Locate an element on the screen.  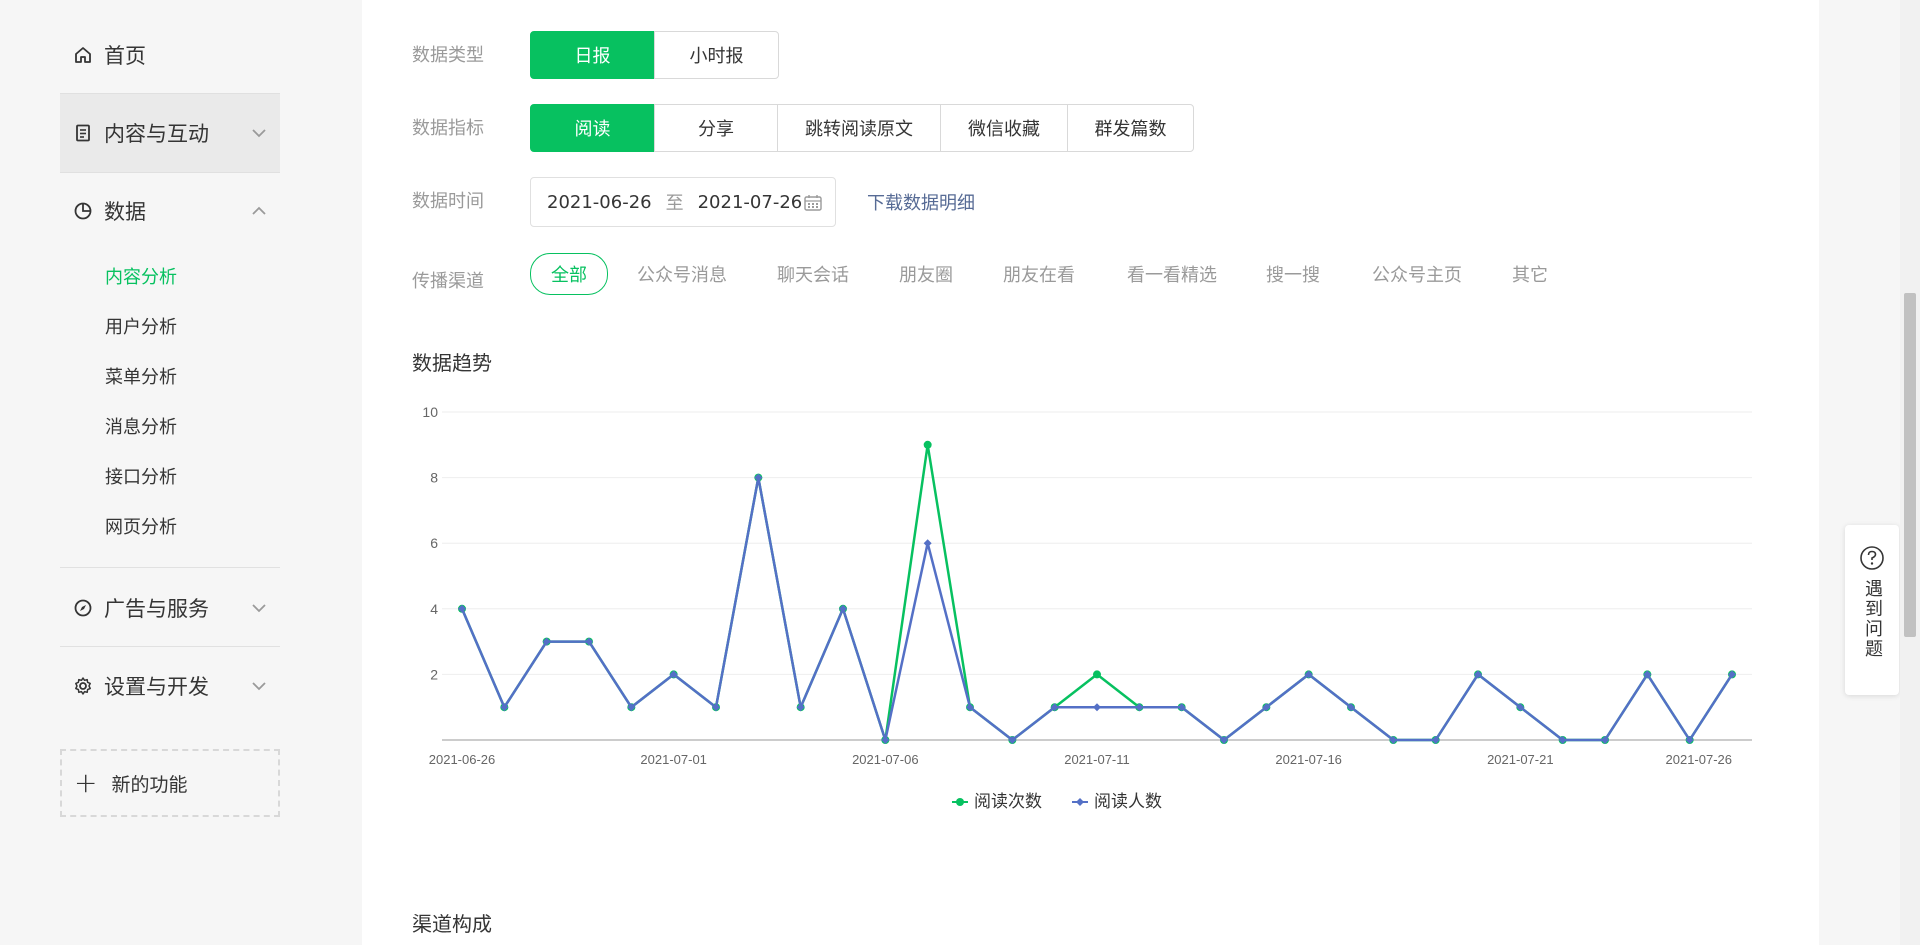
channel-chat: 聊天会话 is located at coordinates (813, 274).